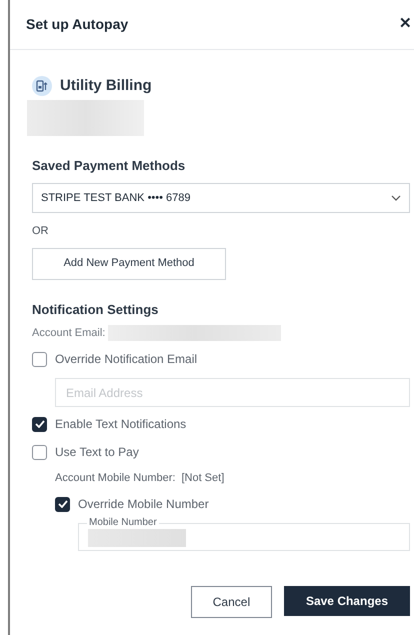 Image resolution: width=414 pixels, height=635 pixels. Describe the element at coordinates (143, 504) in the screenshot. I see `checkbox-label: Override Mobile Number` at that location.